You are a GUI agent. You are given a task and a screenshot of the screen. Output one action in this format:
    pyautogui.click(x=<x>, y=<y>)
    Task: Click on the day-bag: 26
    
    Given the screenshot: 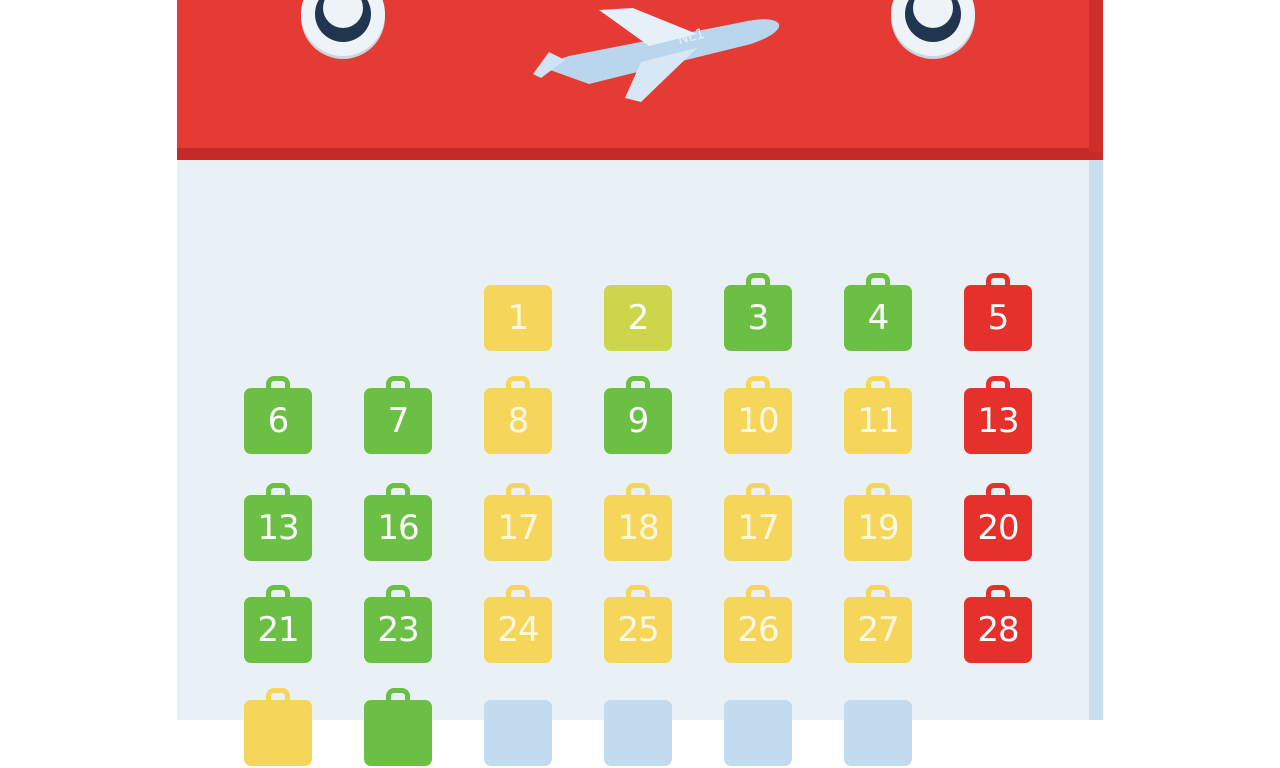 What is the action you would take?
    pyautogui.click(x=758, y=625)
    